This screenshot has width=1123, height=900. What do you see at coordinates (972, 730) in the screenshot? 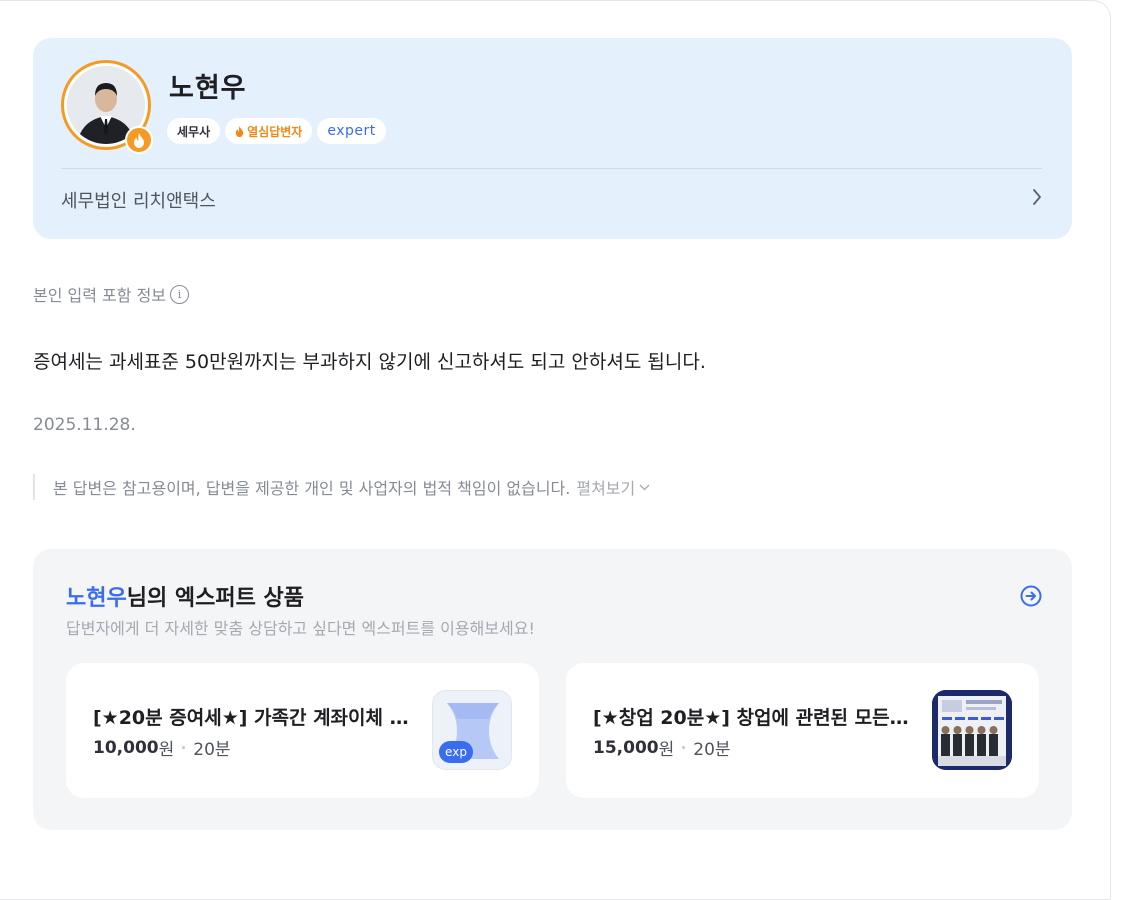
I see `product-thumbnail` at bounding box center [972, 730].